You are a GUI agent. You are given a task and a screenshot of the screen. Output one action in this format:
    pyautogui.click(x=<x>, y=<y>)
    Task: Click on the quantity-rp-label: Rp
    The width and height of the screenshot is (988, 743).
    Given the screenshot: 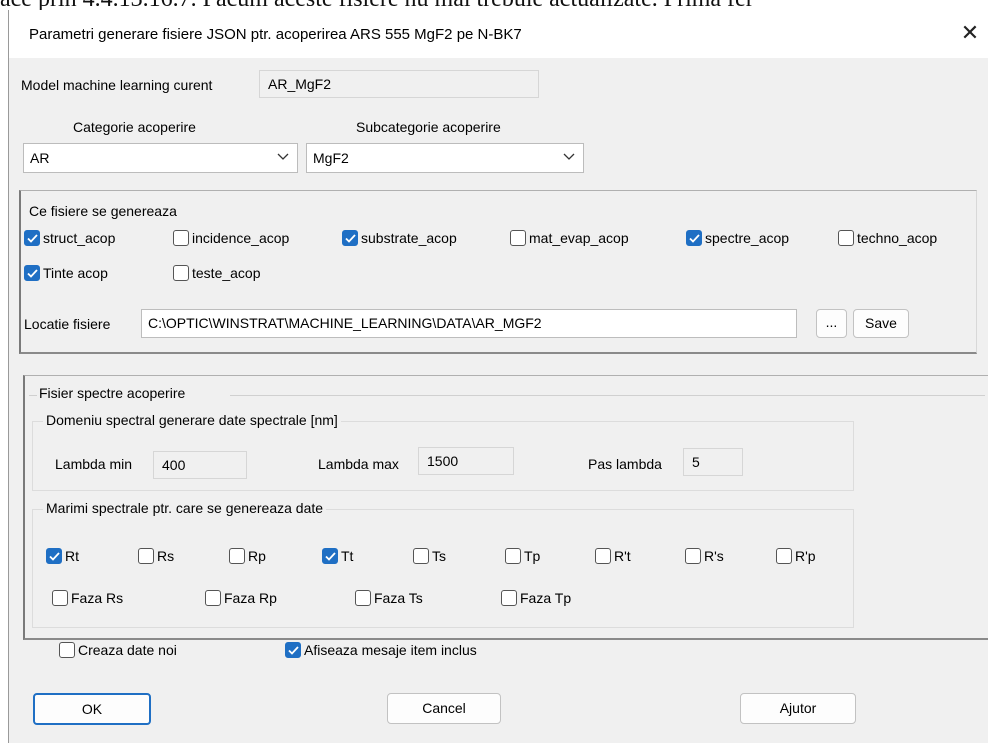 What is the action you would take?
    pyautogui.click(x=257, y=556)
    